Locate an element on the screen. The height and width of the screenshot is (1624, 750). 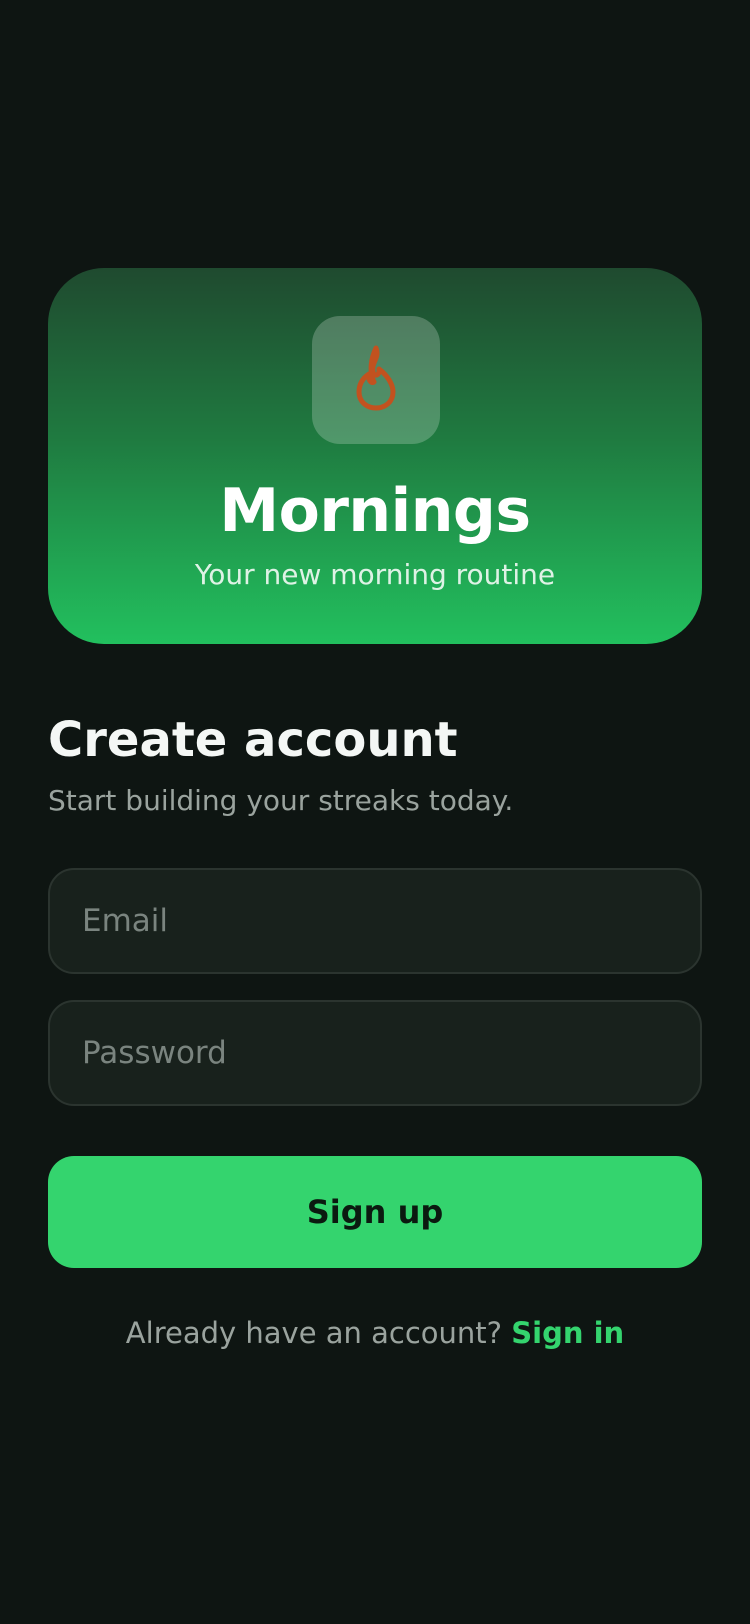
sign-up-button: Sign up is located at coordinates (375, 1212).